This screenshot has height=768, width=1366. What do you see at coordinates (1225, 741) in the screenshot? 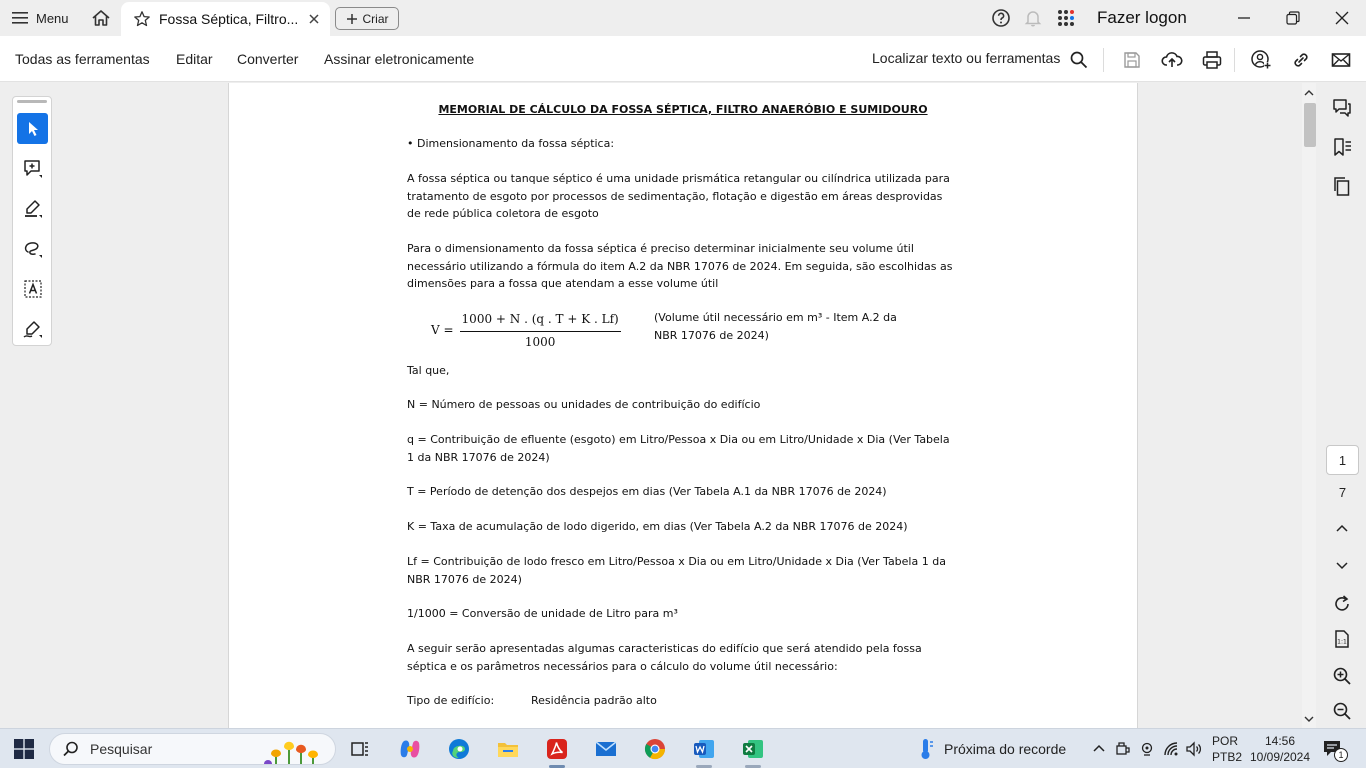
I see `language-code: POR` at bounding box center [1225, 741].